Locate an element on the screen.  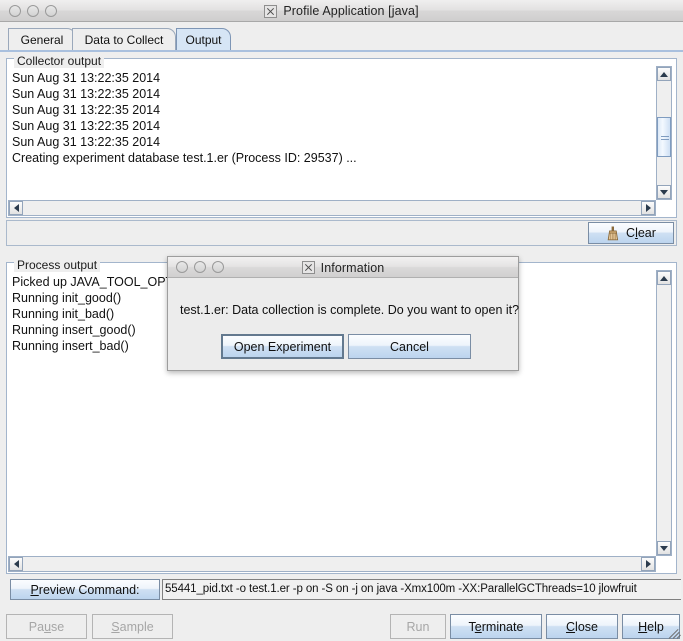
title-bar-center: Profile Application [java] is located at coordinates (341, 11).